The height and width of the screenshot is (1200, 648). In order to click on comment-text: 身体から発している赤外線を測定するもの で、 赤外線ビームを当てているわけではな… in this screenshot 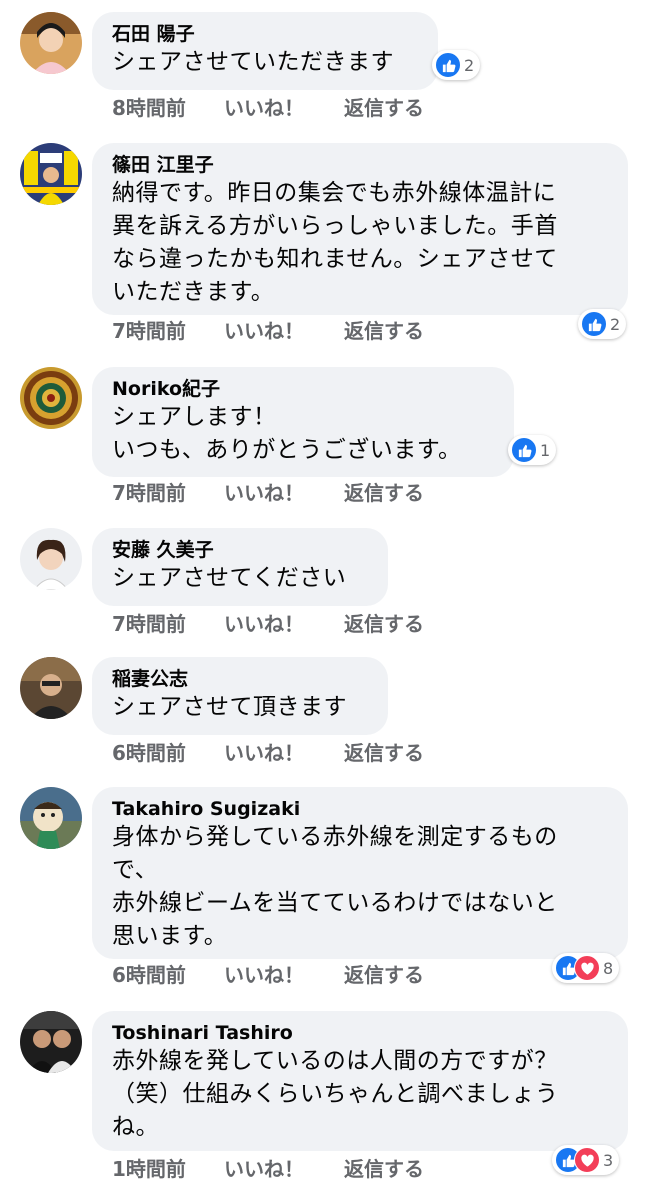, I will do `click(335, 886)`.